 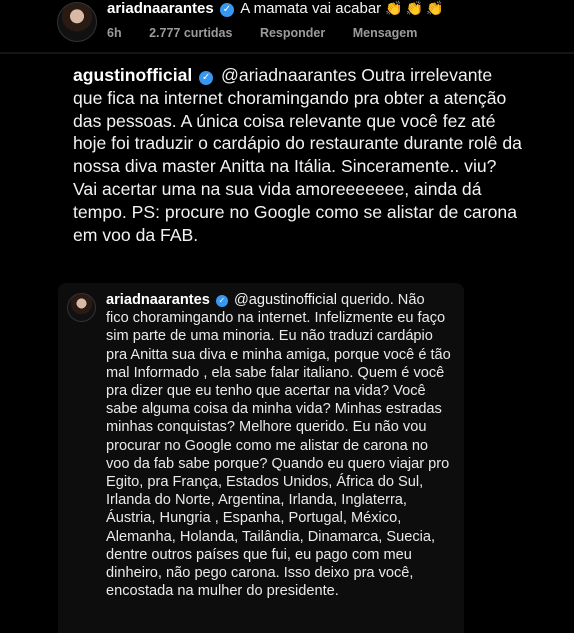 What do you see at coordinates (292, 33) in the screenshot?
I see `reply-button: Responder` at bounding box center [292, 33].